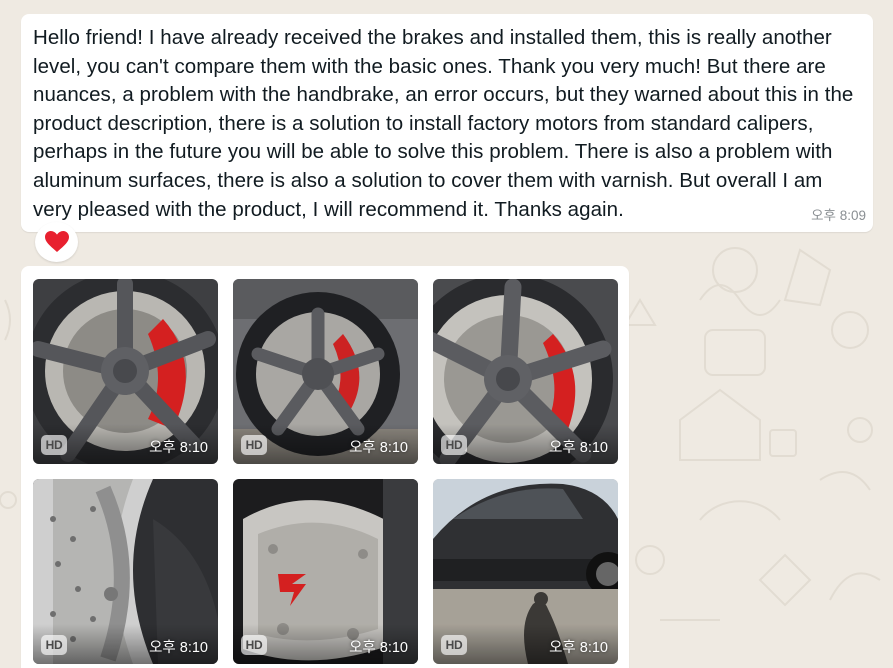 The width and height of the screenshot is (893, 668). I want to click on message-timestamp: 오후 8:09, so click(838, 215).